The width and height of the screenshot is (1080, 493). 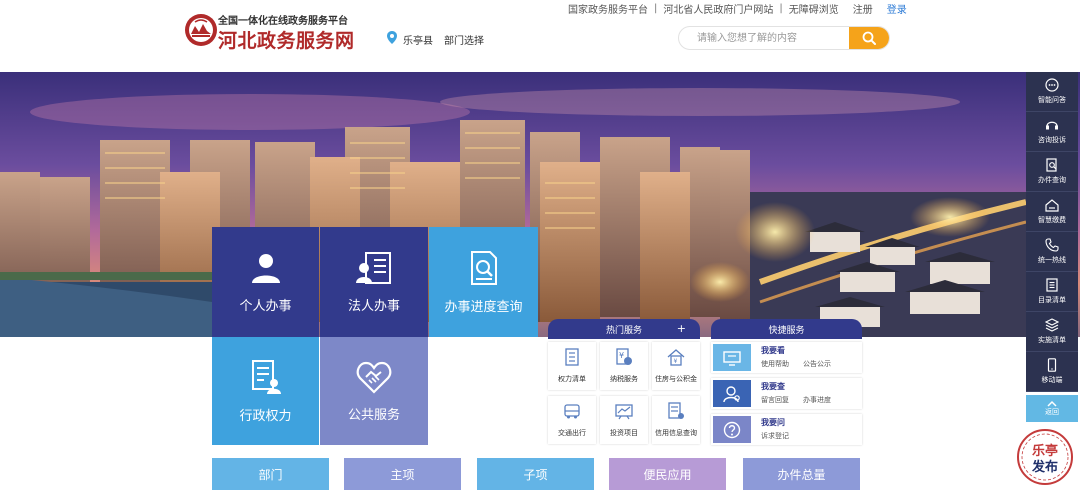 What do you see at coordinates (667, 474) in the screenshot?
I see `tab-convenience-apps: 便民应用` at bounding box center [667, 474].